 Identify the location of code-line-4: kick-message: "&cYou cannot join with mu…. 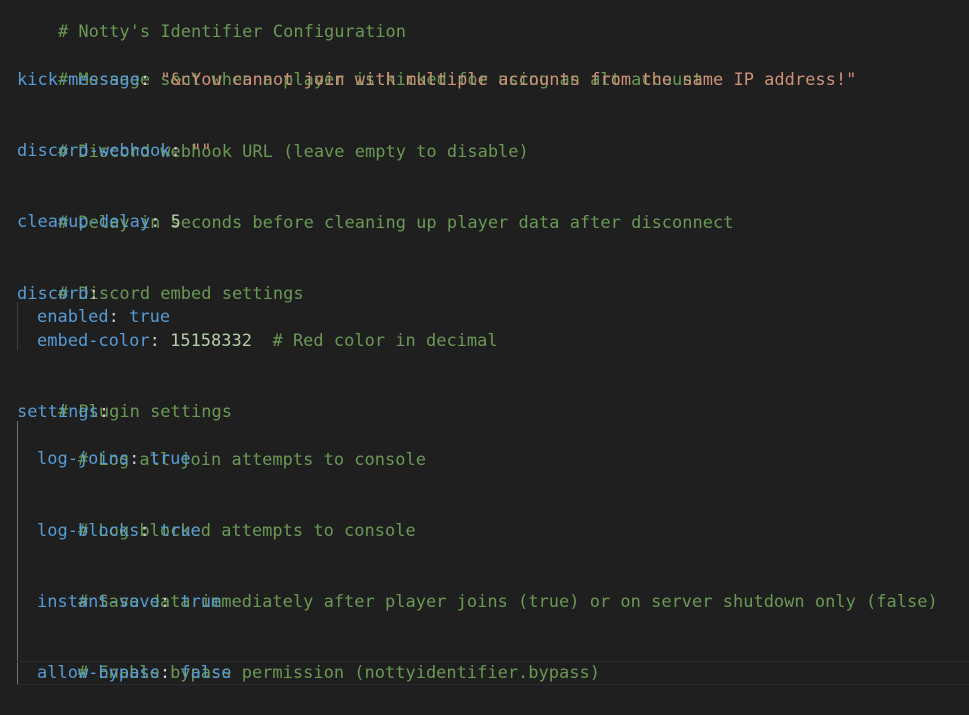
(436, 80).